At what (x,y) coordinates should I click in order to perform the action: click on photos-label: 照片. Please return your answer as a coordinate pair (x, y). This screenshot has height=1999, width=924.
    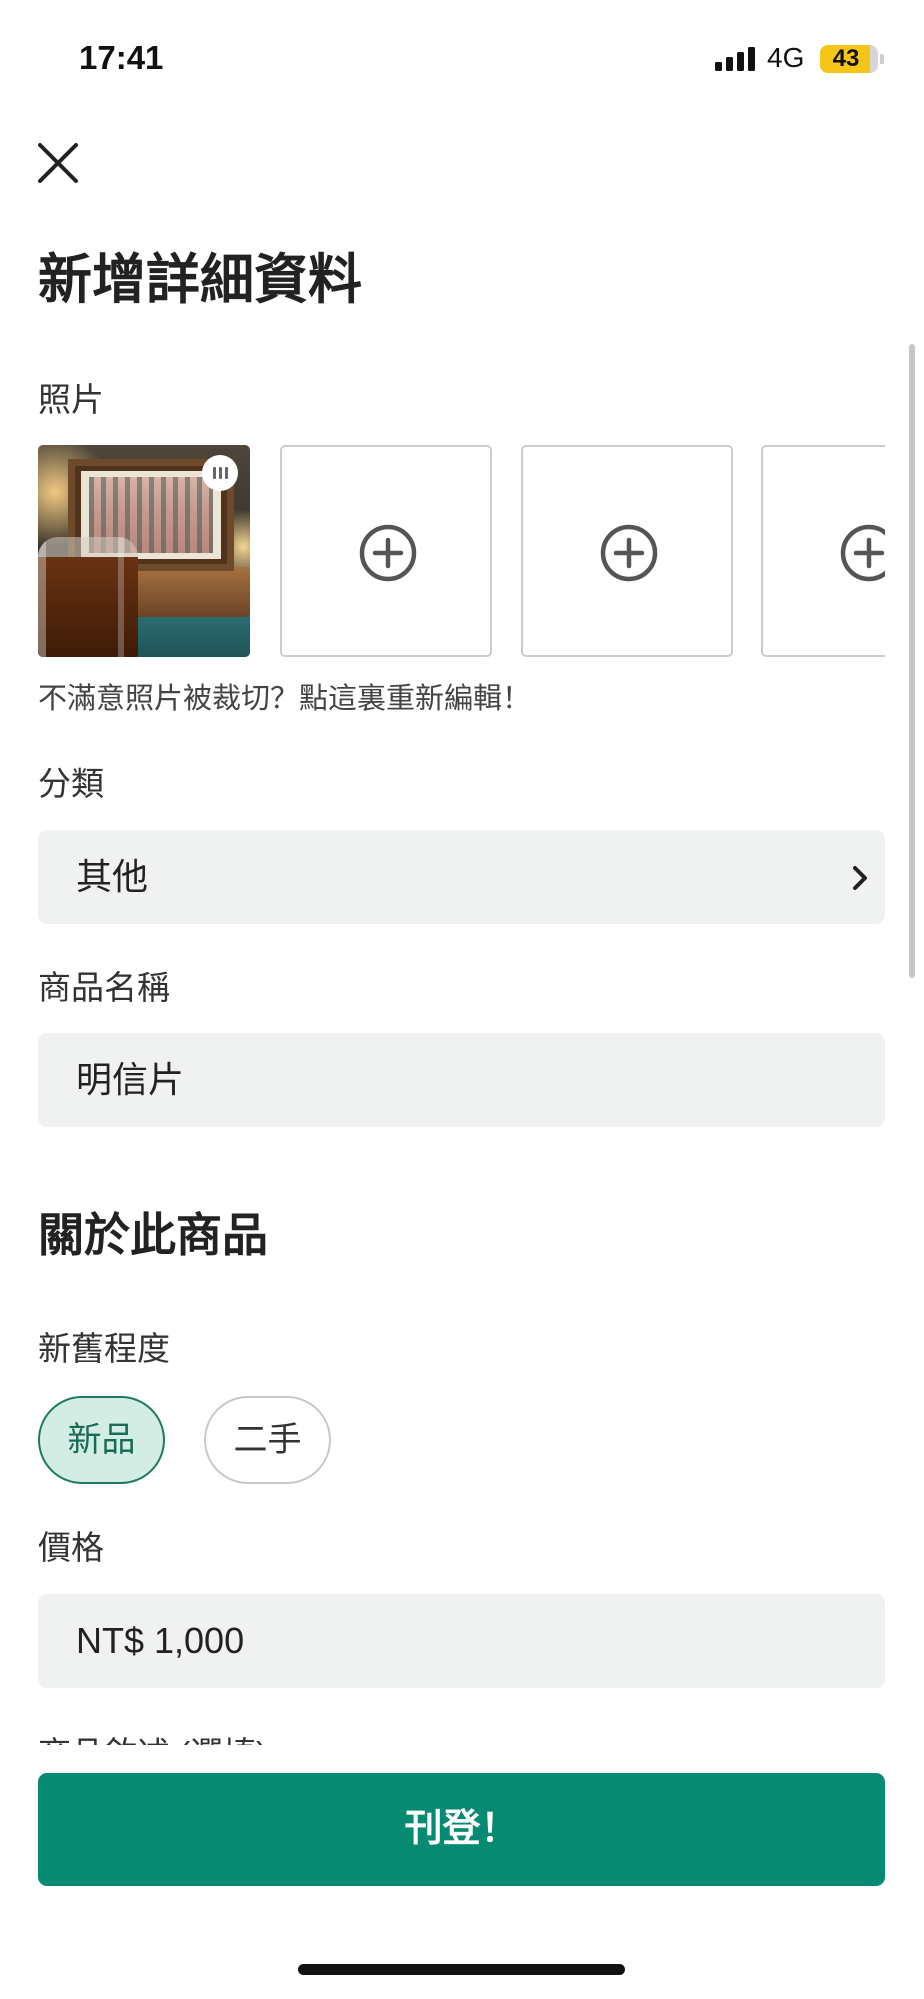
    Looking at the image, I should click on (71, 399).